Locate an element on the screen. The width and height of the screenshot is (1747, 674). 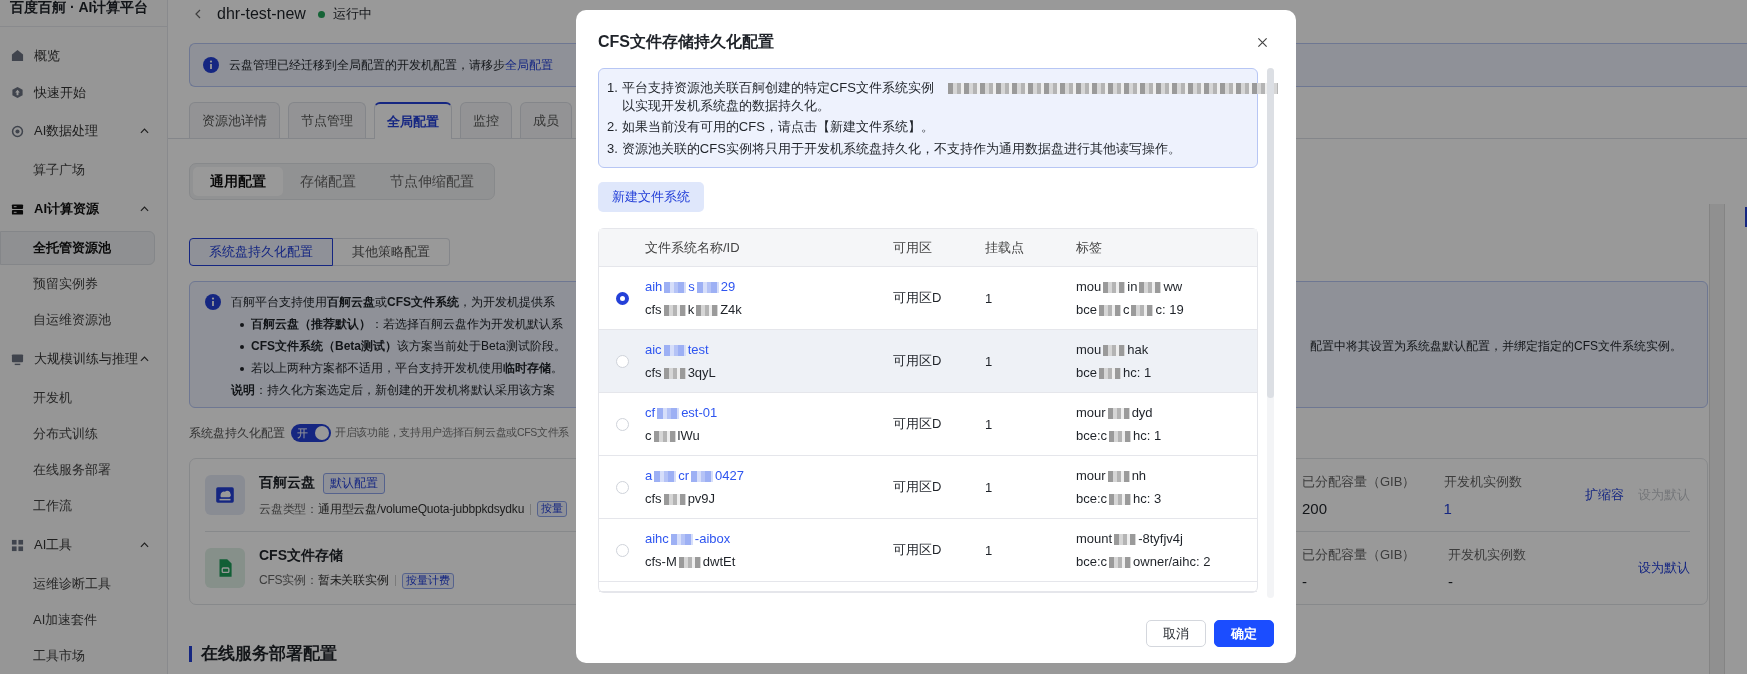
nav-item: 算子广场 is located at coordinates (77, 170).